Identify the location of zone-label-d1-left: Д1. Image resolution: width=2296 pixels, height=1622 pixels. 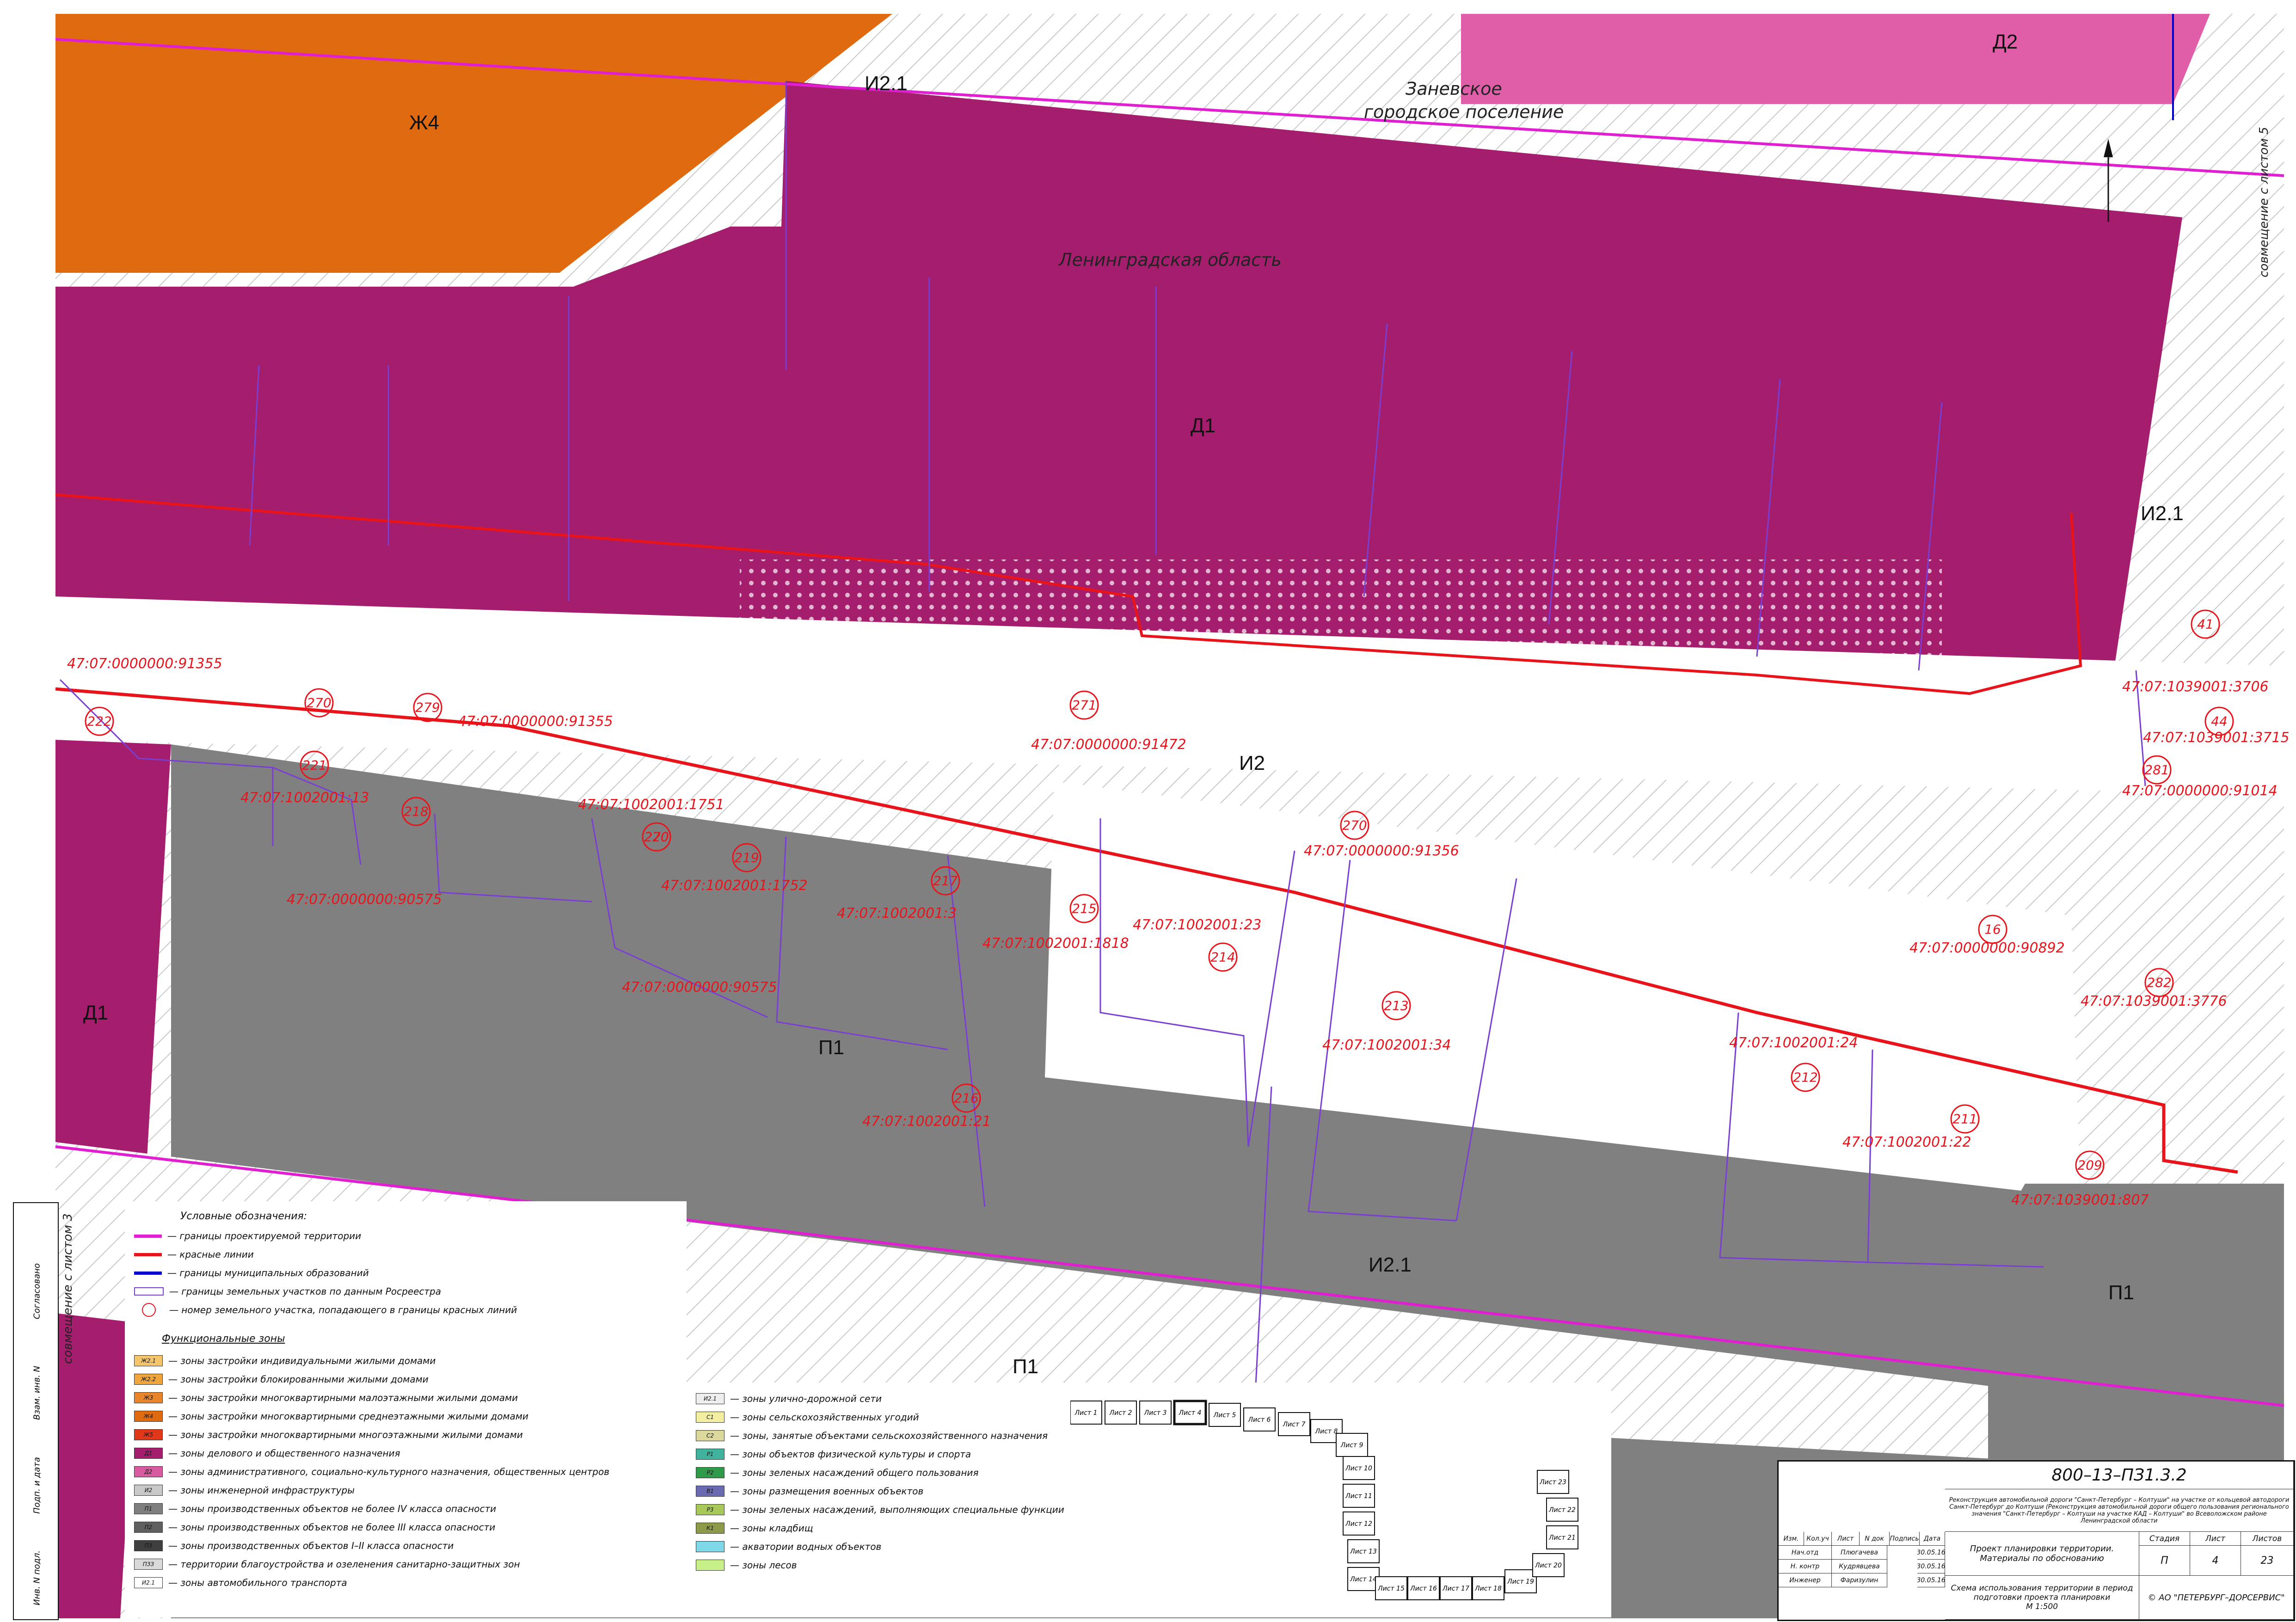
(95, 1013).